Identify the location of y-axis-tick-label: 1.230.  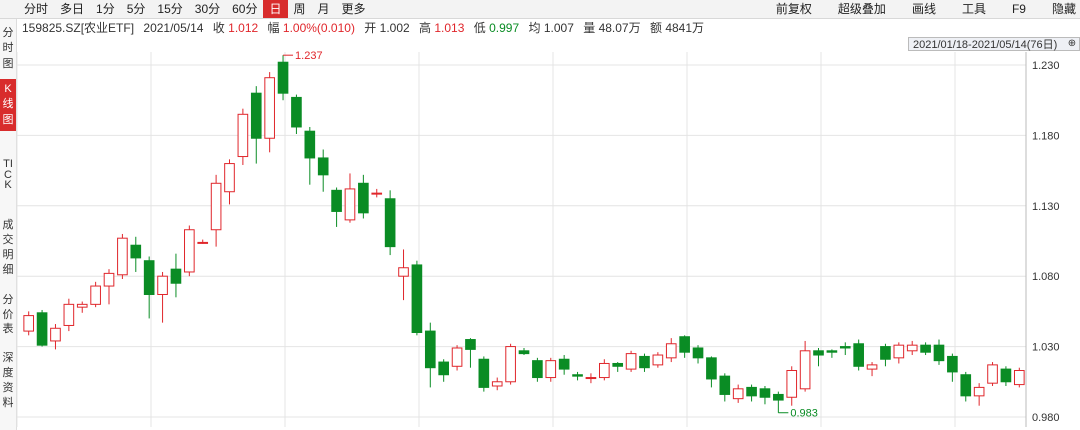
(1046, 66).